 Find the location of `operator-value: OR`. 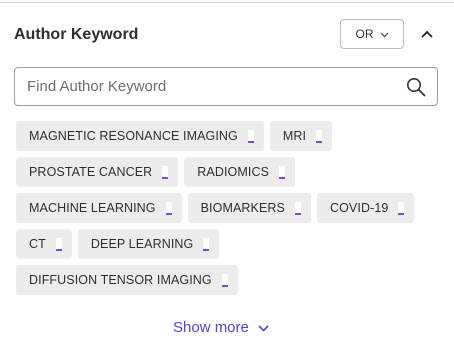

operator-value: OR is located at coordinates (364, 34).